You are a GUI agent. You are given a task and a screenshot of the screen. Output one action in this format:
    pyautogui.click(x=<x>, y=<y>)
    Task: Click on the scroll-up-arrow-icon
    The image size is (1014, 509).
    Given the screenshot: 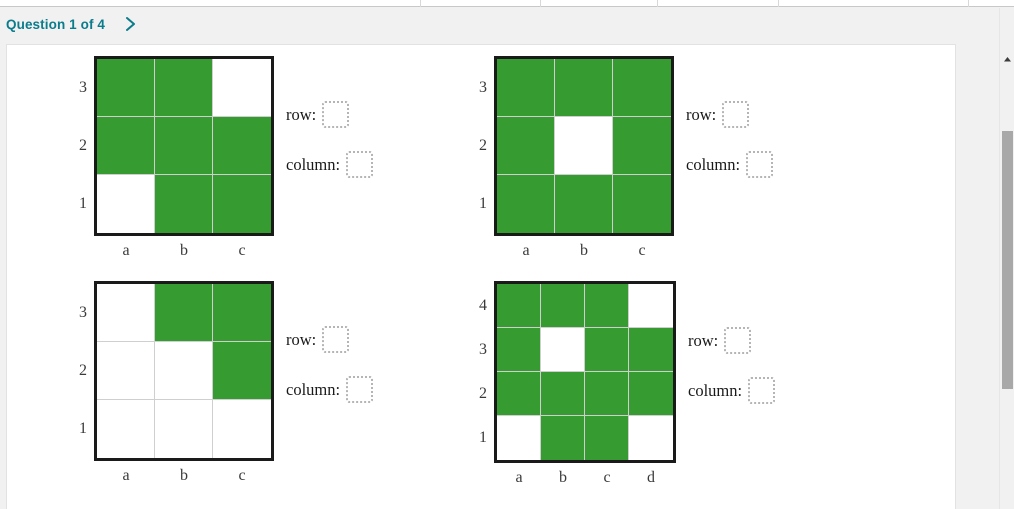 What is the action you would take?
    pyautogui.click(x=1007, y=57)
    